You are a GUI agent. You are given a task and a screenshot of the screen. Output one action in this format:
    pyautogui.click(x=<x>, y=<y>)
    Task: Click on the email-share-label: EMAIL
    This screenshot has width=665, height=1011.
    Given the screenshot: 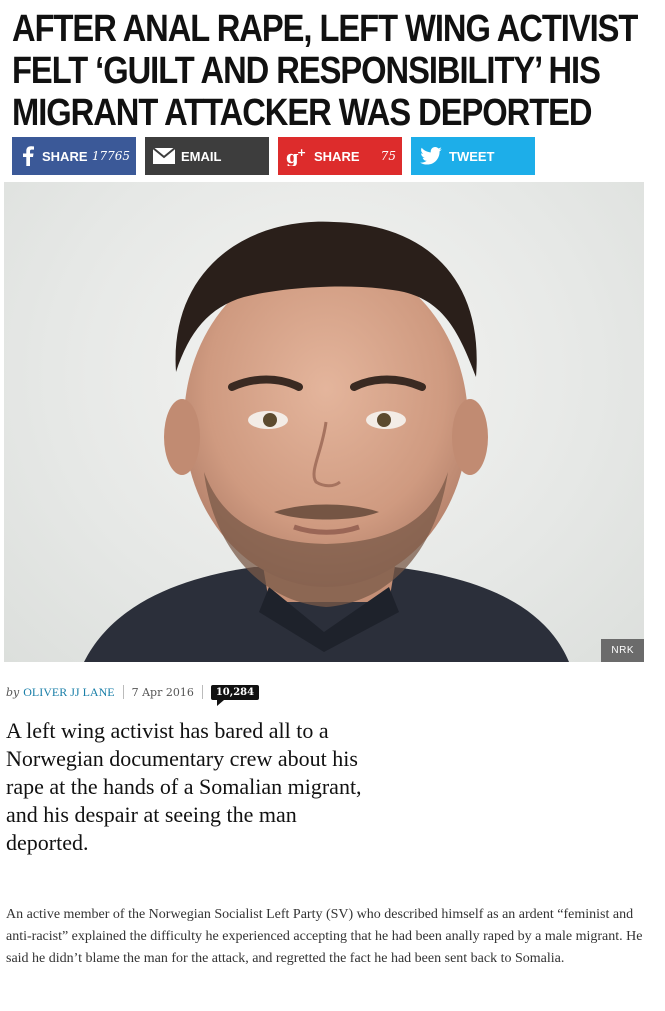 What is the action you would take?
    pyautogui.click(x=201, y=156)
    